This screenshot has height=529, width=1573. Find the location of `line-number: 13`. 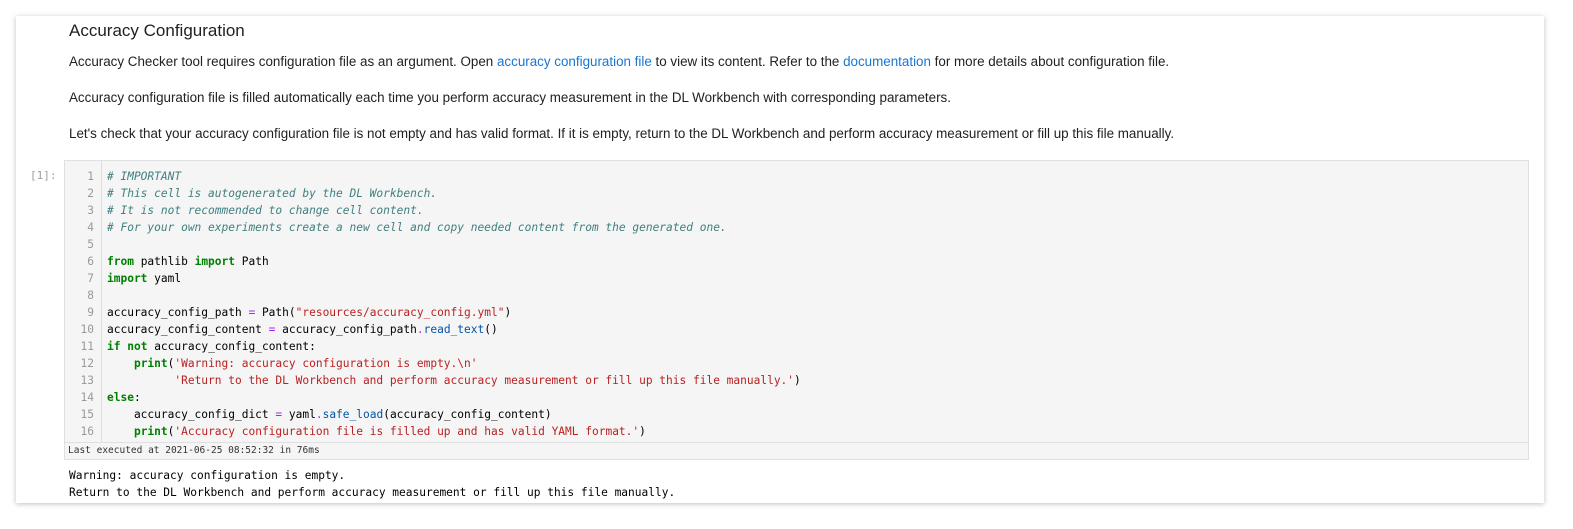

line-number: 13 is located at coordinates (87, 380).